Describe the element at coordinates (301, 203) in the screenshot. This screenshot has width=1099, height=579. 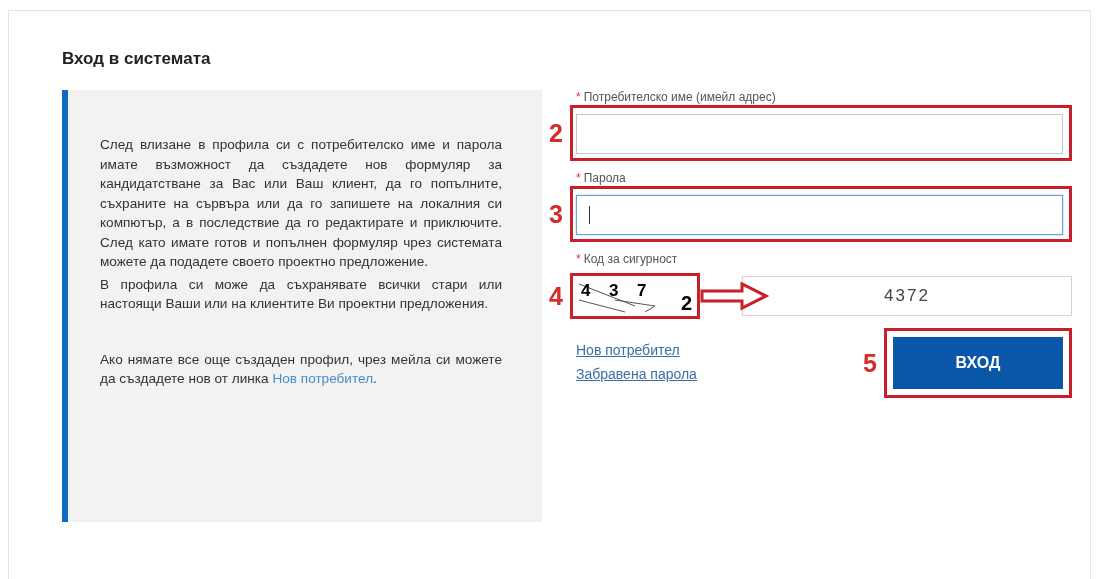
I see `info-paragraph: След влизане в профила си с потребителско име и парола имате възможност да създадете нов формуляр за кандидатстване за Вас или Ваш клиент, да го попълните, съхраните на сървъра или да го запишете на локалния си компютър, а в последствие да го редактирате и приключите. След като имате готов и попълнен формуляр чрез системата можете да подадете своето проектно предложение.` at that location.